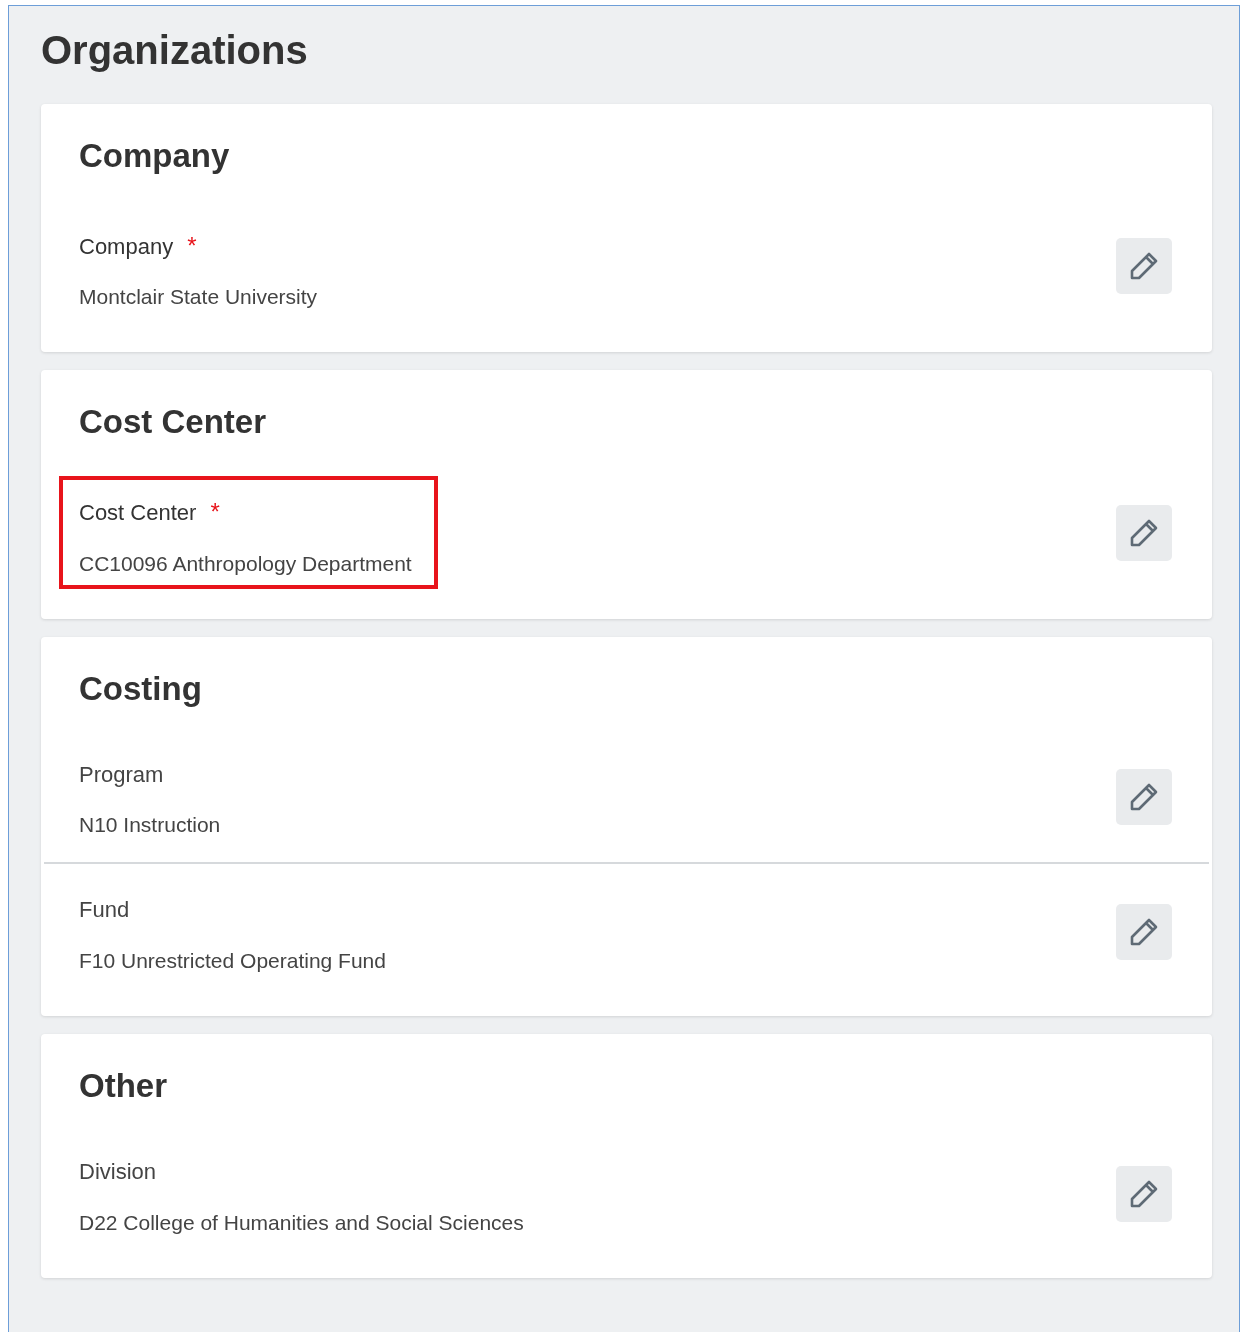 This screenshot has height=1332, width=1242. I want to click on field-label: Company, so click(126, 246).